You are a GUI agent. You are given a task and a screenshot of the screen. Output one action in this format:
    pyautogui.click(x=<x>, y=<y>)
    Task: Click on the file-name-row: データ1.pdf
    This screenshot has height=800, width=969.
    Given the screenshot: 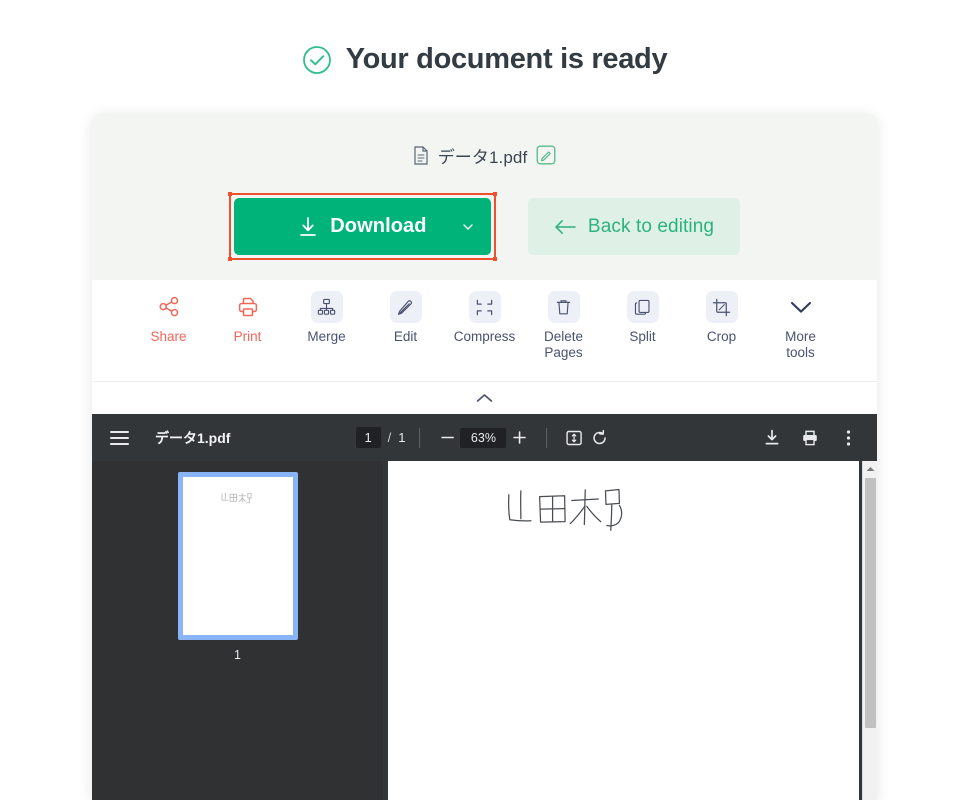 What is the action you would take?
    pyautogui.click(x=485, y=155)
    